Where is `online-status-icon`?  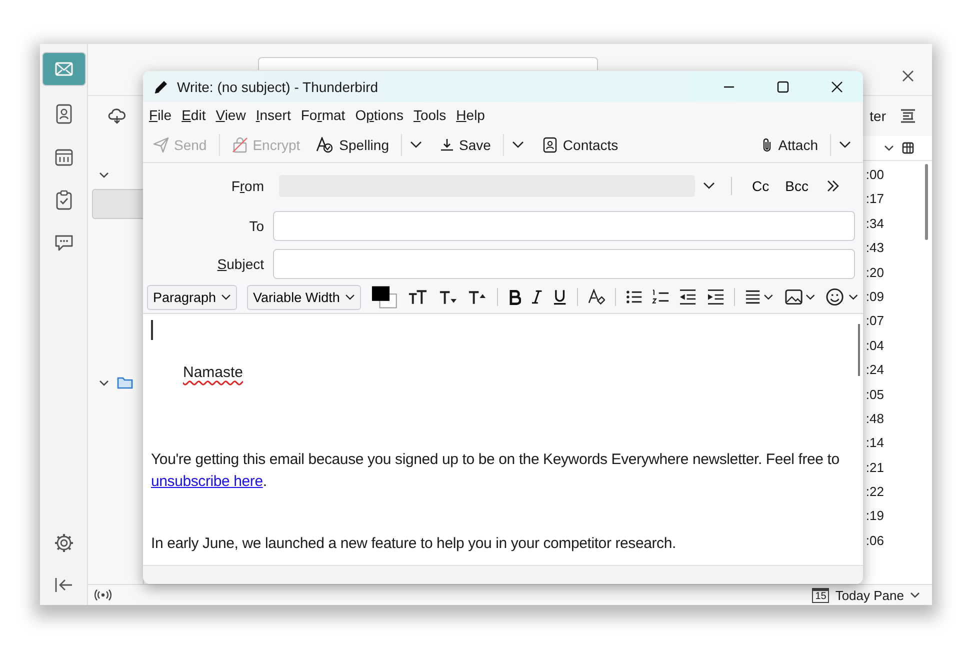
online-status-icon is located at coordinates (103, 595).